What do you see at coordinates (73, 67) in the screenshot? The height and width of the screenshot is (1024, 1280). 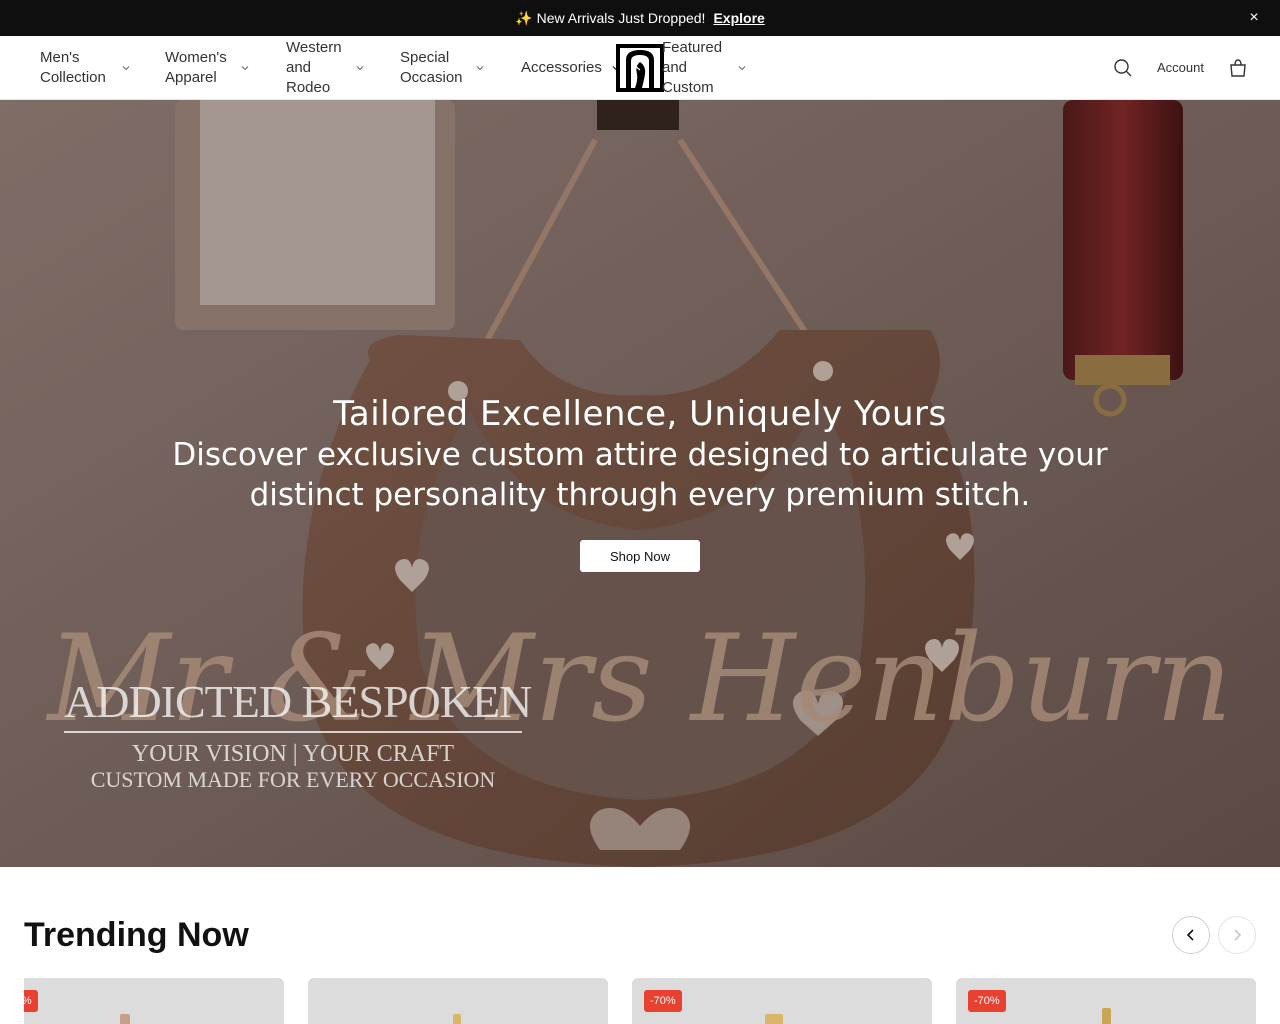 I see `nav-item-label: Men's Collection` at bounding box center [73, 67].